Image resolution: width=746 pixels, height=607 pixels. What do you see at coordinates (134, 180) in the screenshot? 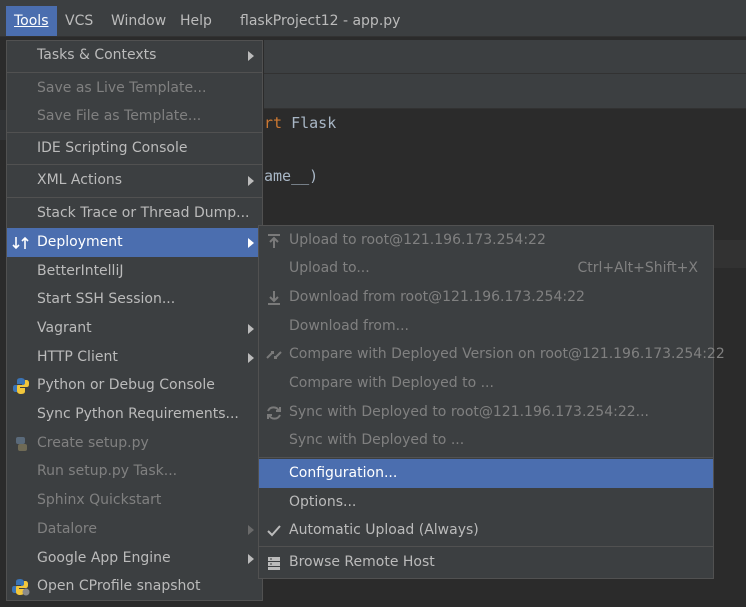
I see `menu-item-xml-actions: XML Actions` at bounding box center [134, 180].